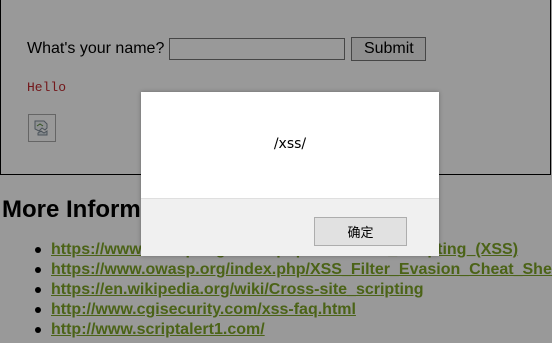 Image resolution: width=552 pixels, height=343 pixels. Describe the element at coordinates (360, 231) in the screenshot. I see `ok-button: 确定` at that location.